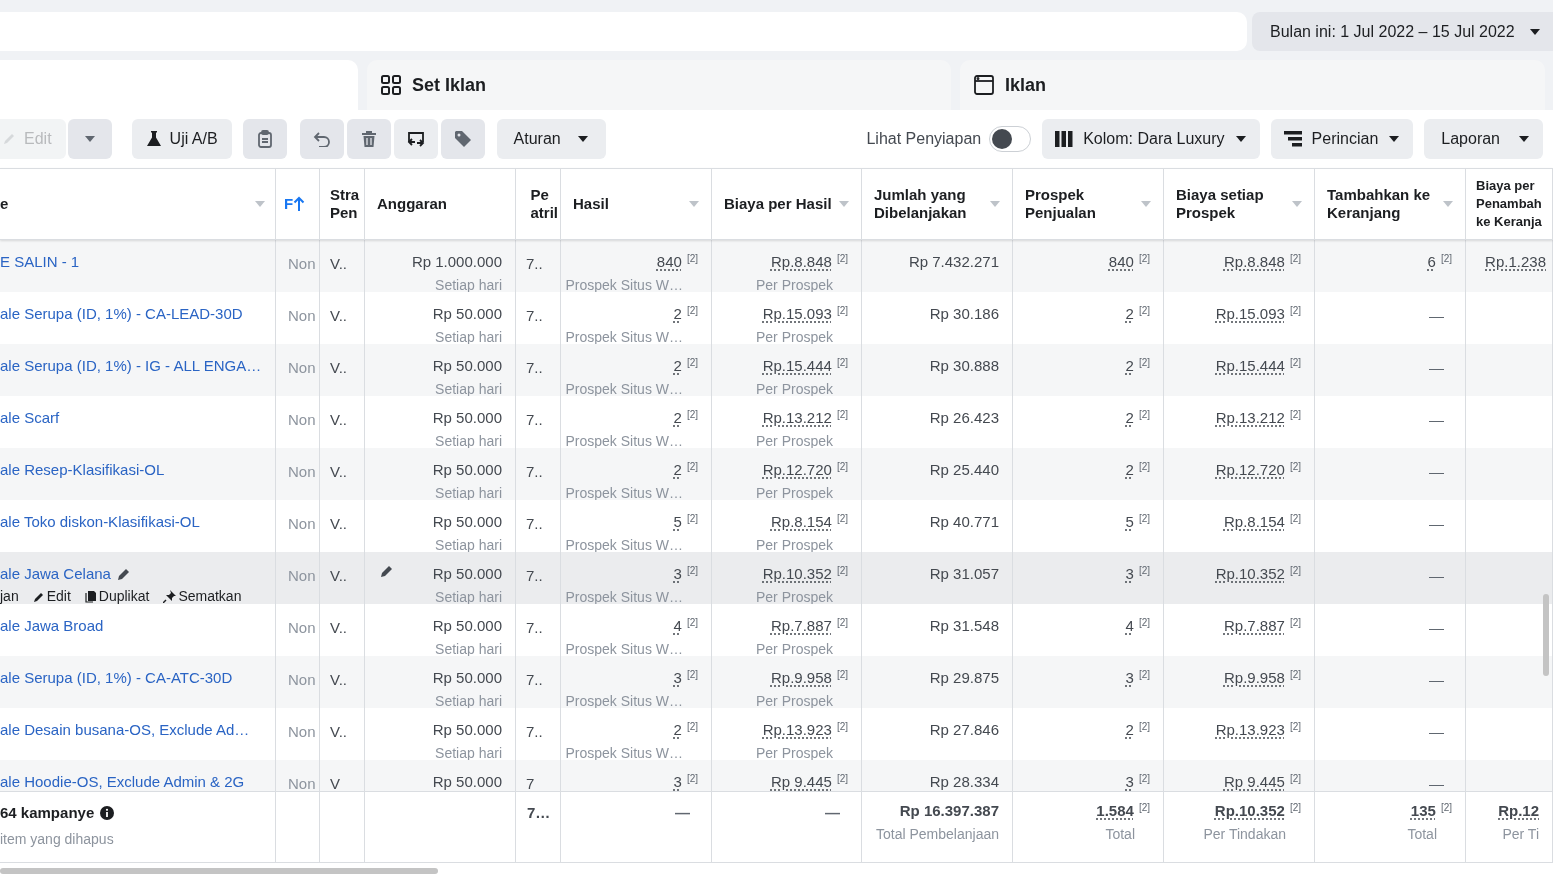  Describe the element at coordinates (551, 139) in the screenshot. I see `rules-dropdown: Aturan` at that location.